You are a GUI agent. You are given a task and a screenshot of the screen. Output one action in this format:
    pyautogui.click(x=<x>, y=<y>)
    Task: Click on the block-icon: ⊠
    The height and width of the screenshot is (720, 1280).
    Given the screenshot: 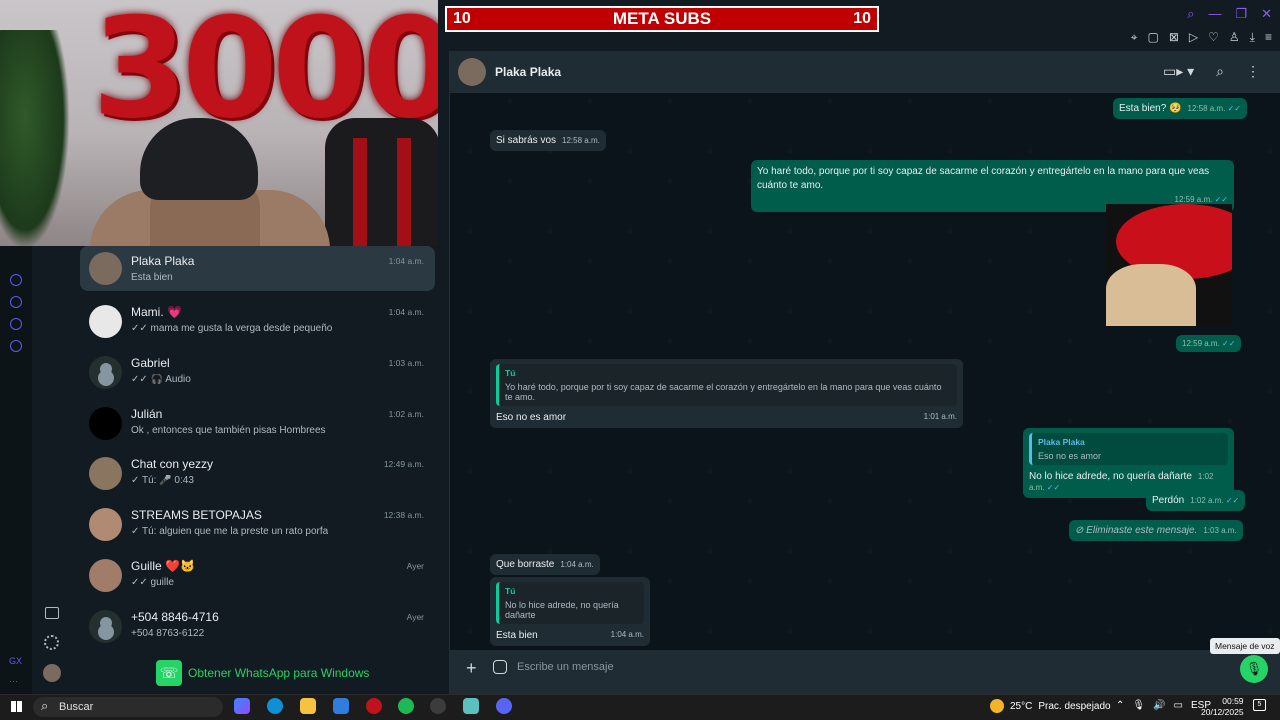 What is the action you would take?
    pyautogui.click(x=1174, y=37)
    